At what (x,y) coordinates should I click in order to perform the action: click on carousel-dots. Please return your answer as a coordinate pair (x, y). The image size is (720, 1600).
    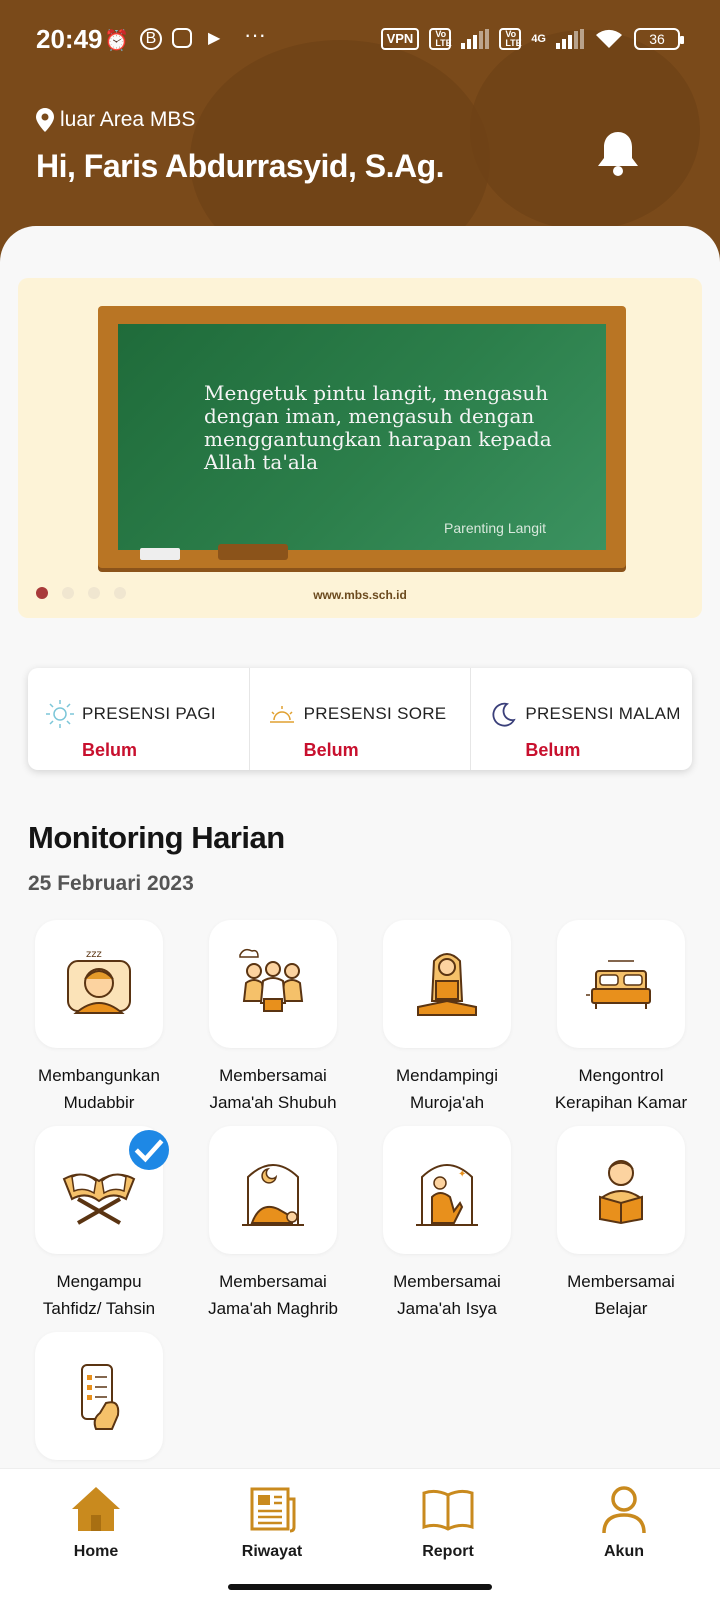
    Looking at the image, I should click on (81, 593).